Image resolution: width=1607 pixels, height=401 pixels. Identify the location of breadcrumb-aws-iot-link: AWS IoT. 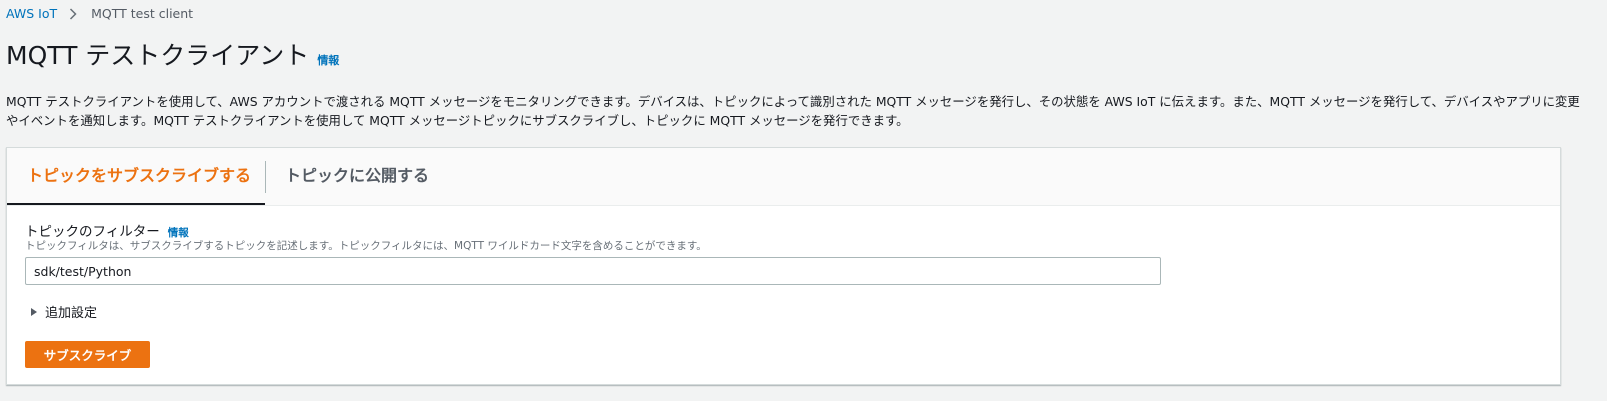
(31, 14).